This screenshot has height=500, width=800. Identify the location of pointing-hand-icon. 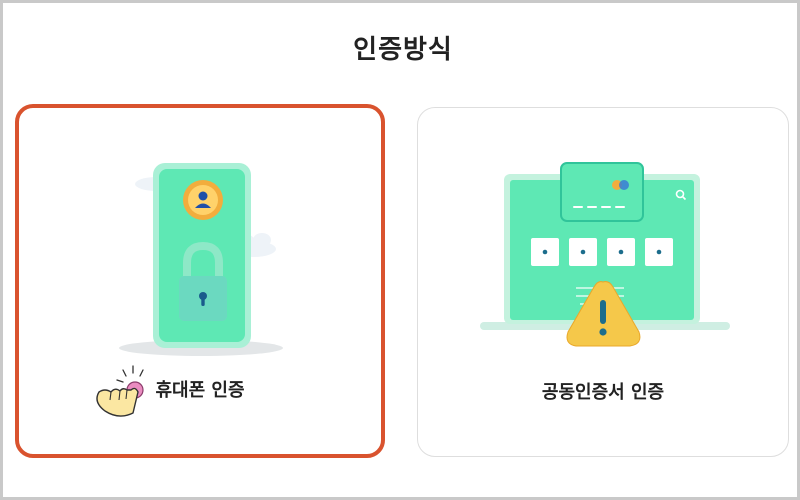
(120, 391).